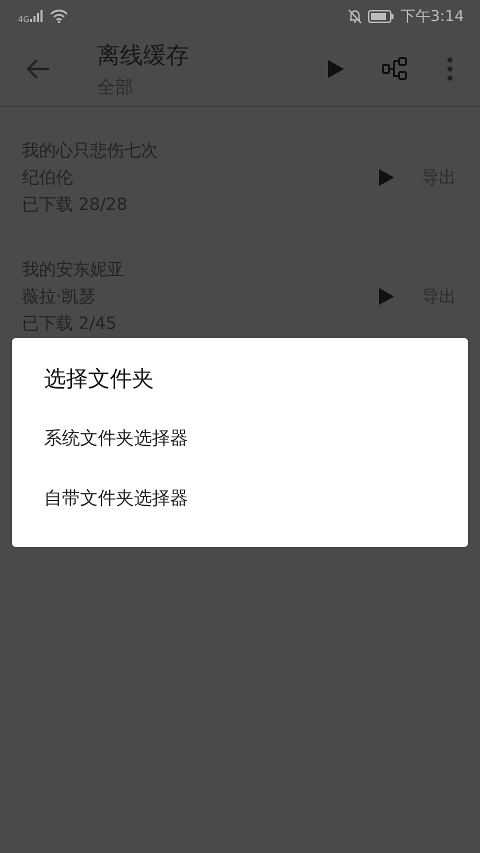  What do you see at coordinates (240, 498) in the screenshot?
I see `dialog-option: 自带文件夹选择器` at bounding box center [240, 498].